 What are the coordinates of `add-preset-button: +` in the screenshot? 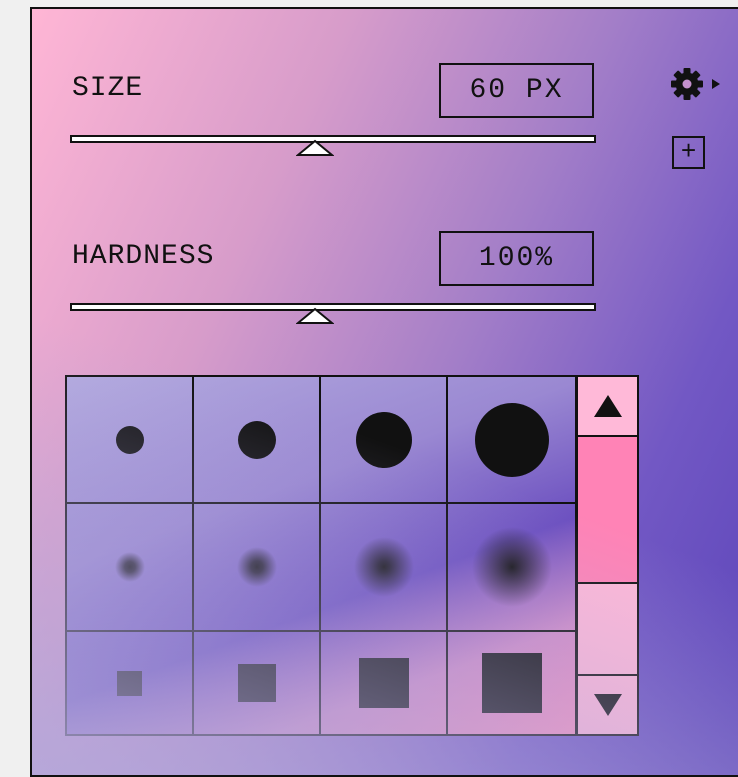 It's located at (688, 152).